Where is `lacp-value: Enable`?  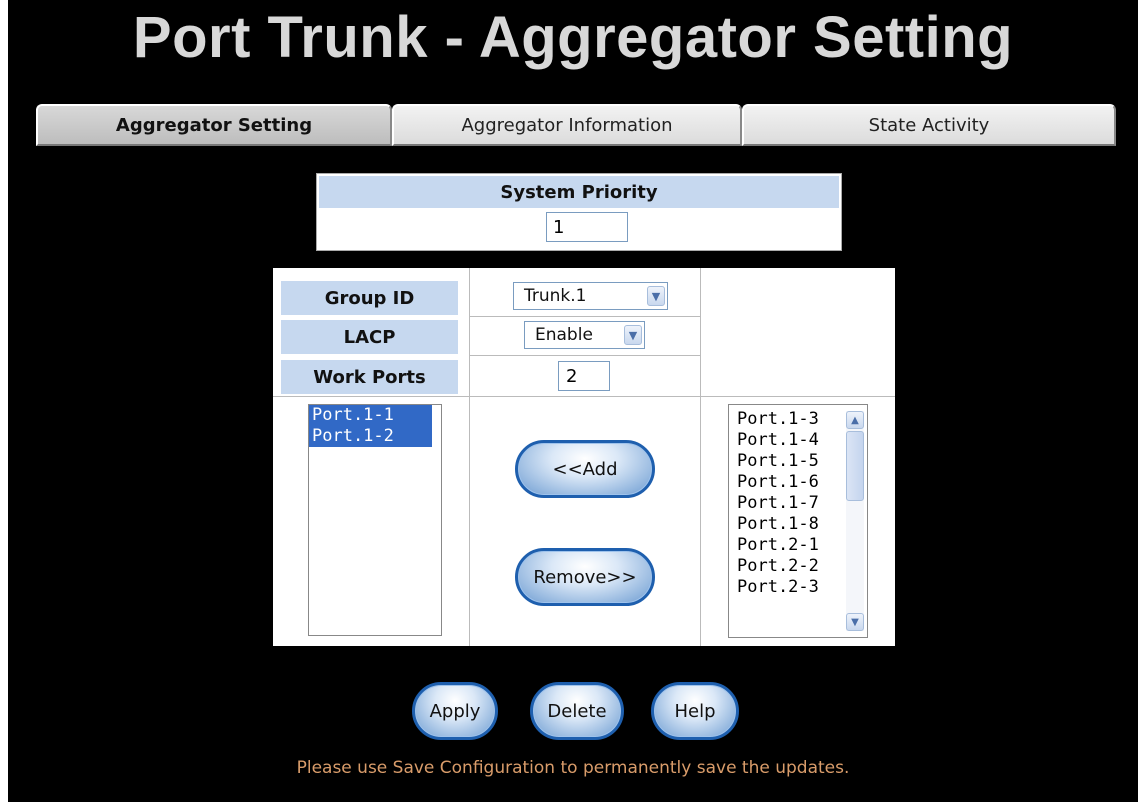
lacp-value: Enable is located at coordinates (564, 335).